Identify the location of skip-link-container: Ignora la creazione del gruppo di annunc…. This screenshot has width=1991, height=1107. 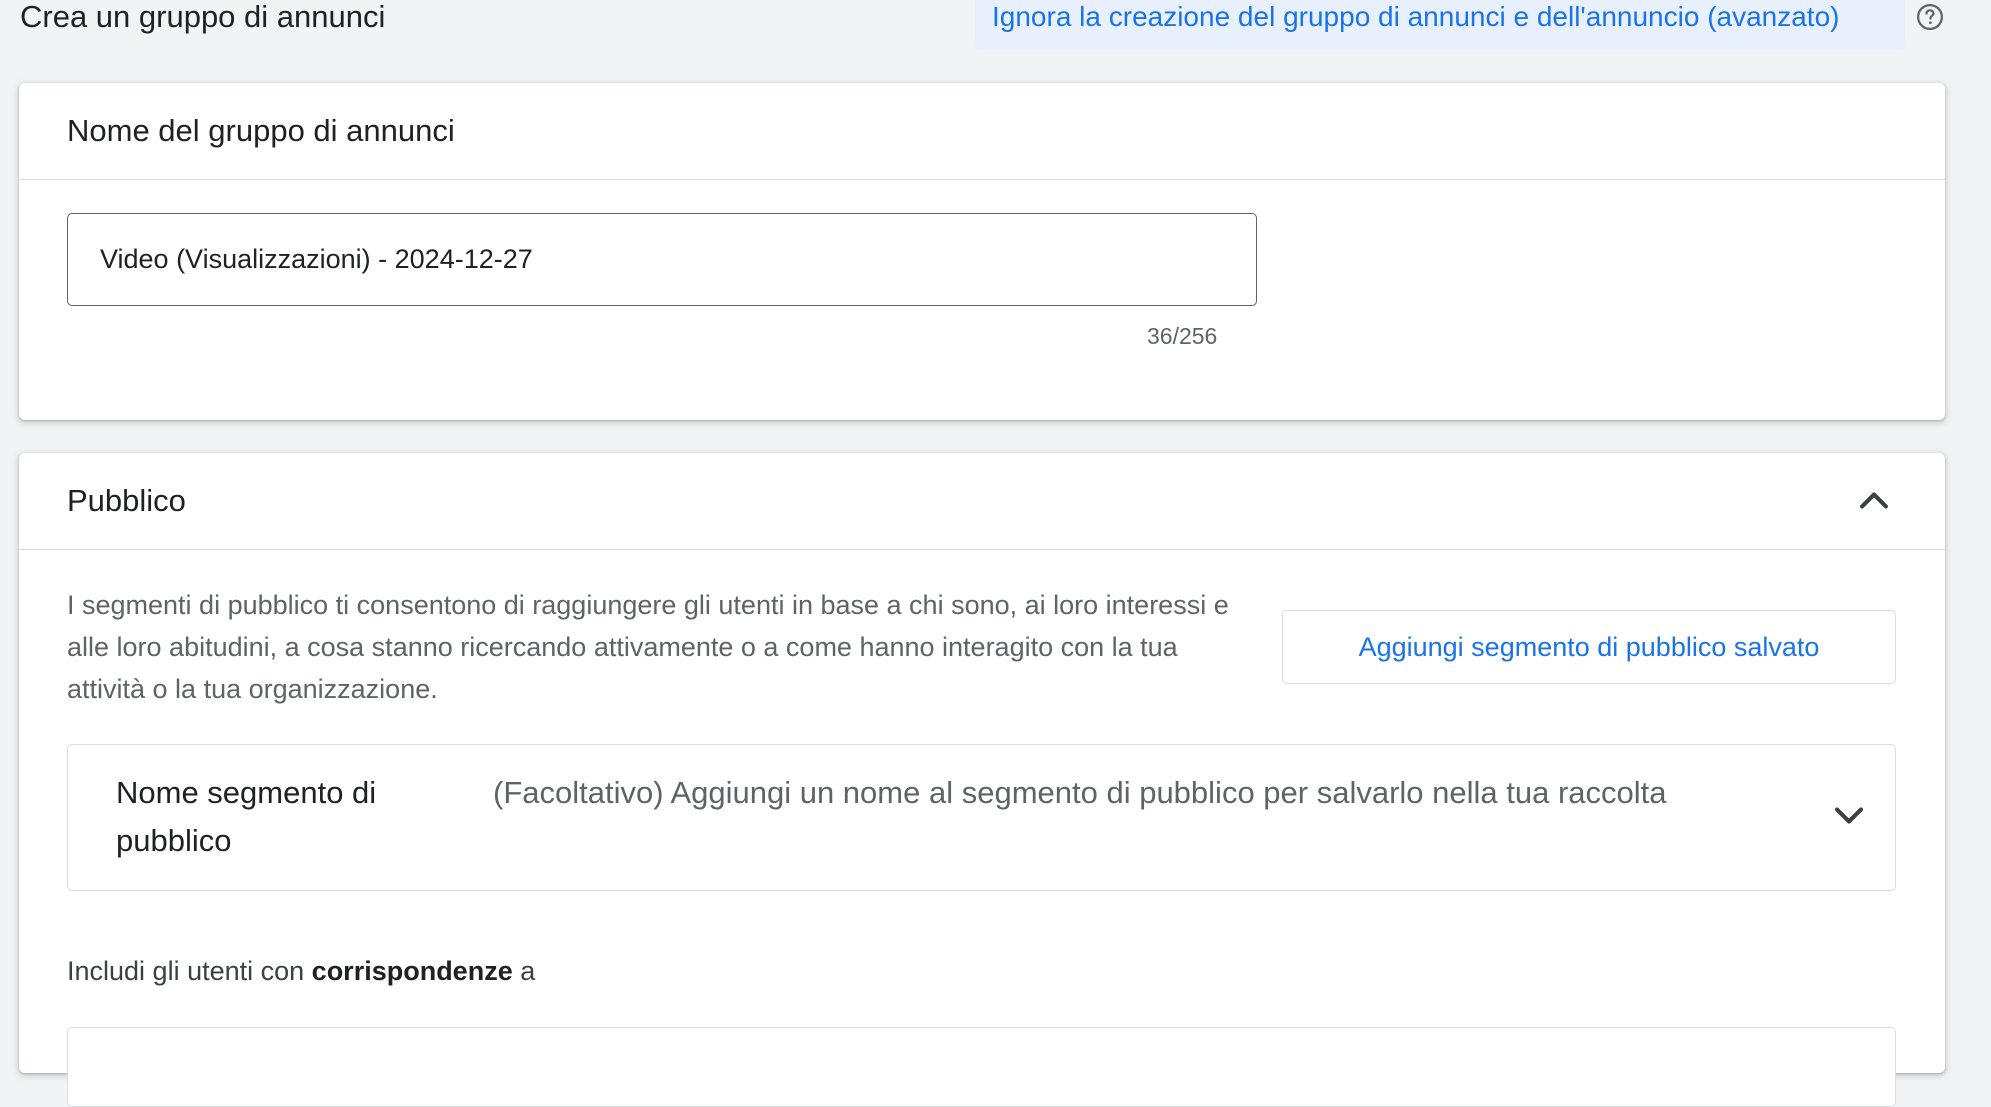
(1440, 25).